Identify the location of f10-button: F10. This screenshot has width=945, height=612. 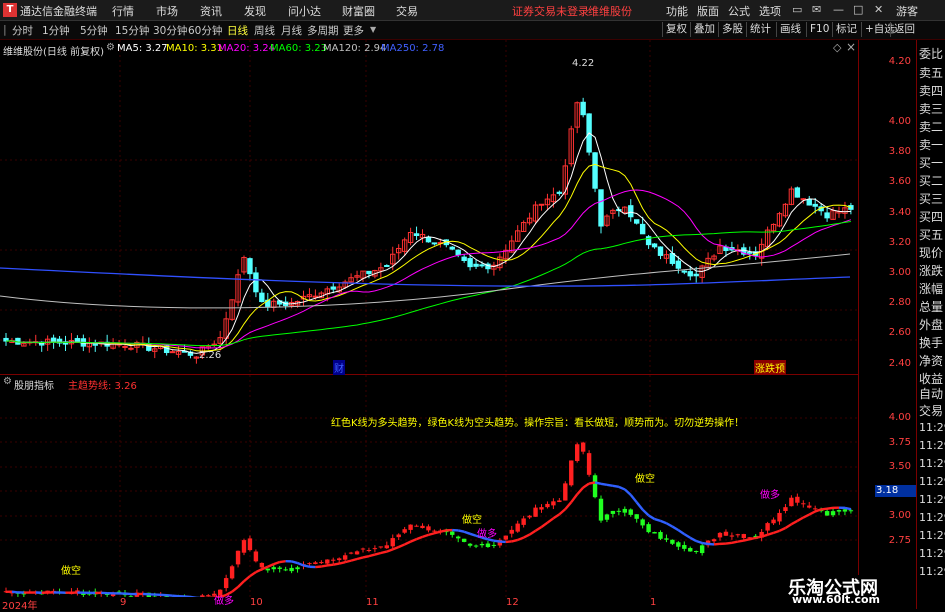
(819, 29).